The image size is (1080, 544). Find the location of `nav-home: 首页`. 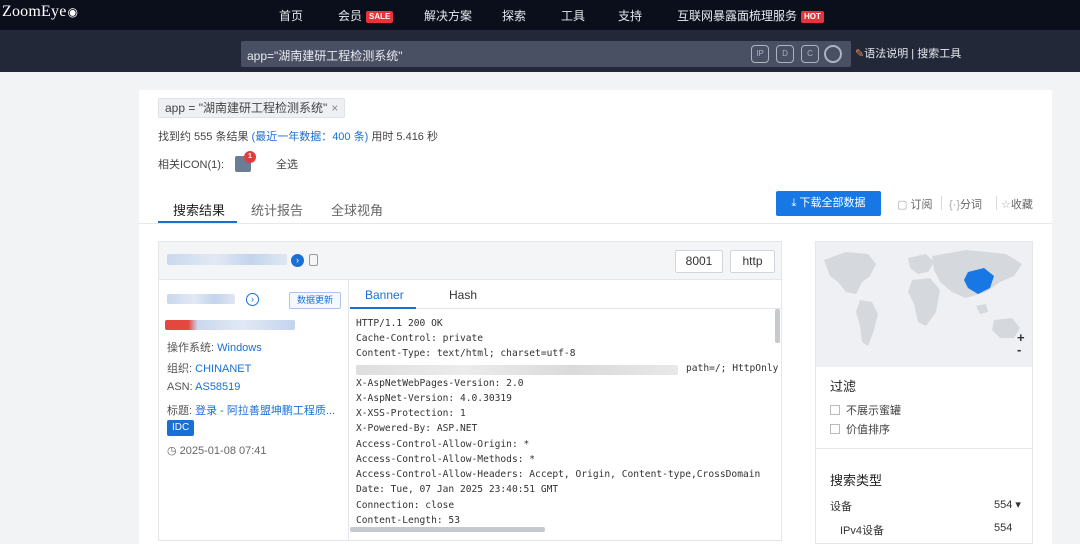

nav-home: 首页 is located at coordinates (291, 15).